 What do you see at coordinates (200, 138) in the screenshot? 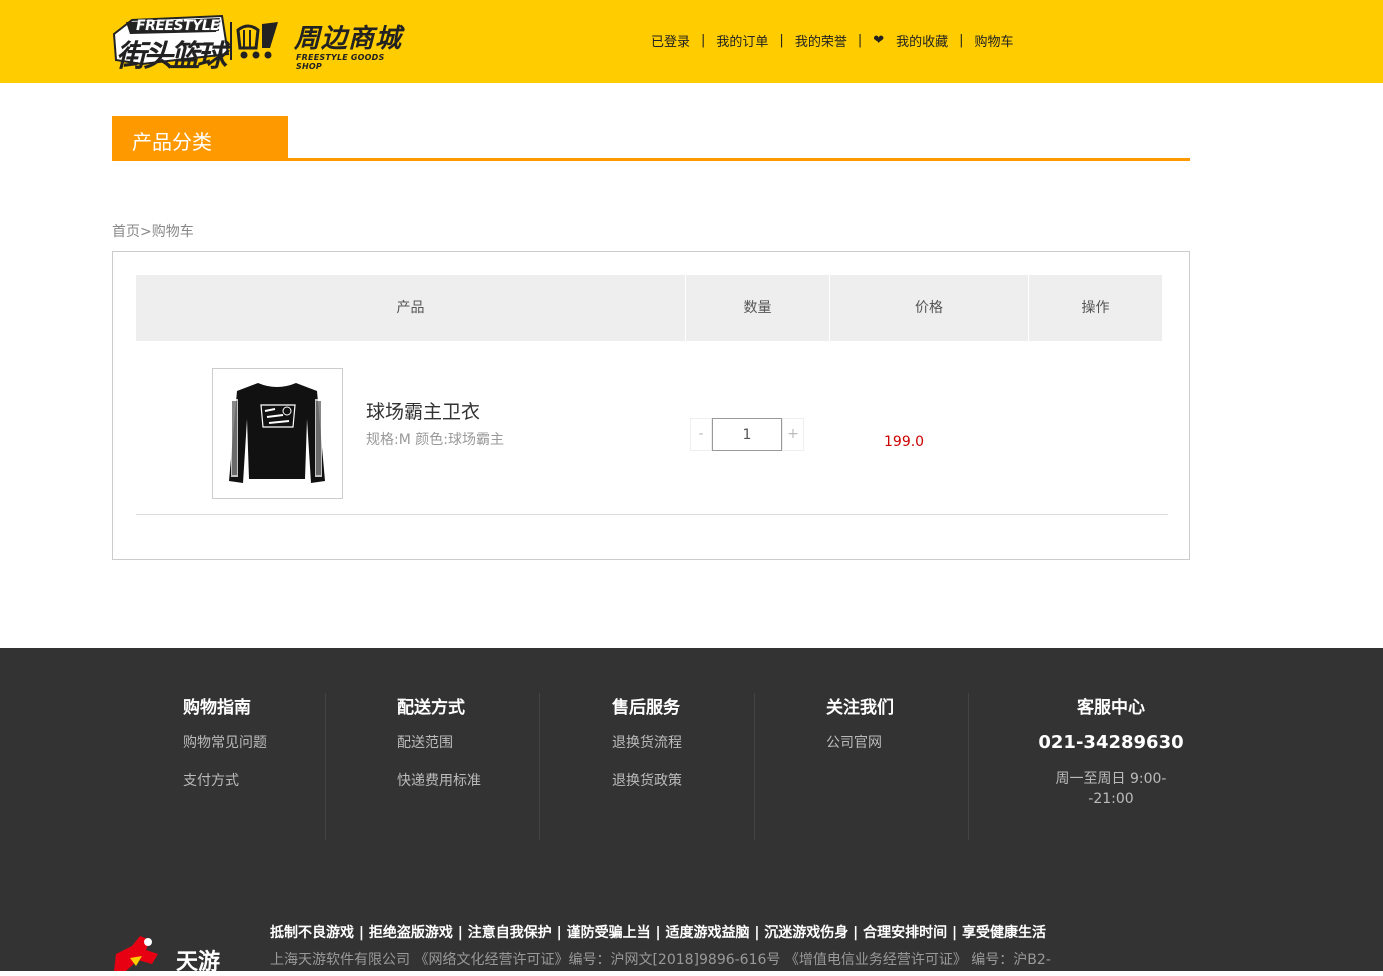
I see `category-tab: 产品分类` at bounding box center [200, 138].